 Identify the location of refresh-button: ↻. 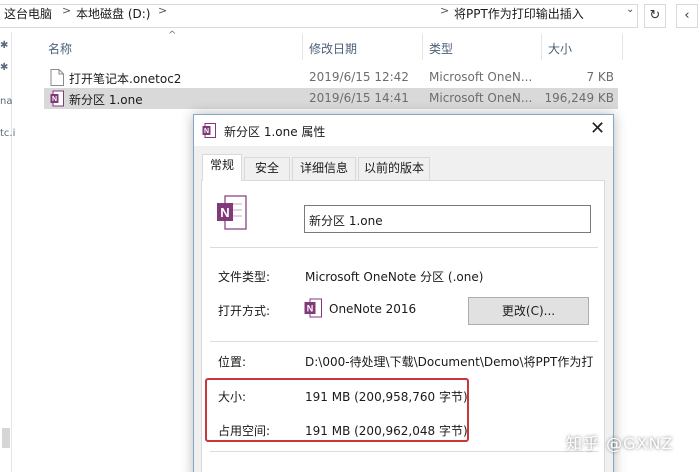
(655, 16).